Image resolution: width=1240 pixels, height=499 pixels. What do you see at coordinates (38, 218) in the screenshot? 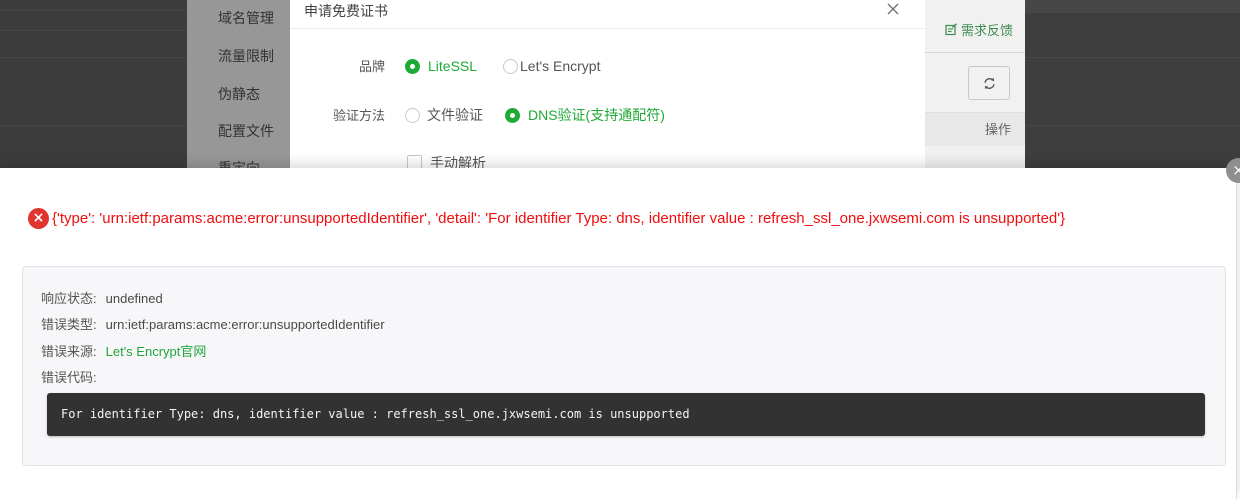
I see `error-circle-icon: ×` at bounding box center [38, 218].